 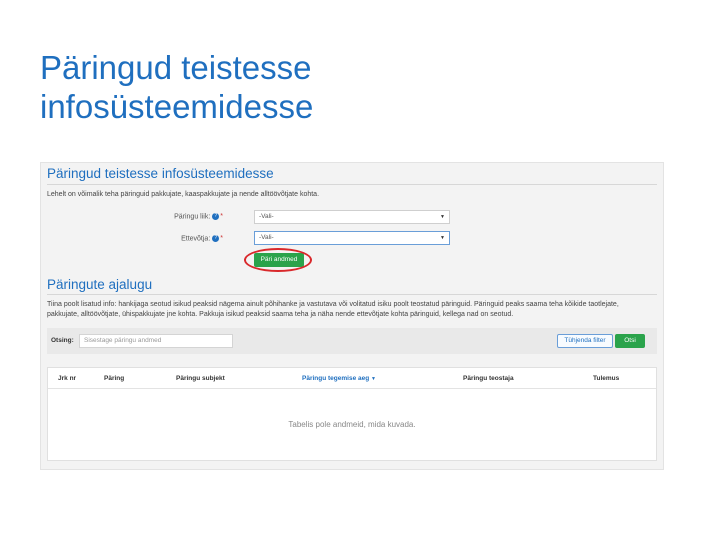 What do you see at coordinates (352, 388) in the screenshot?
I see `table-header-divider` at bounding box center [352, 388].